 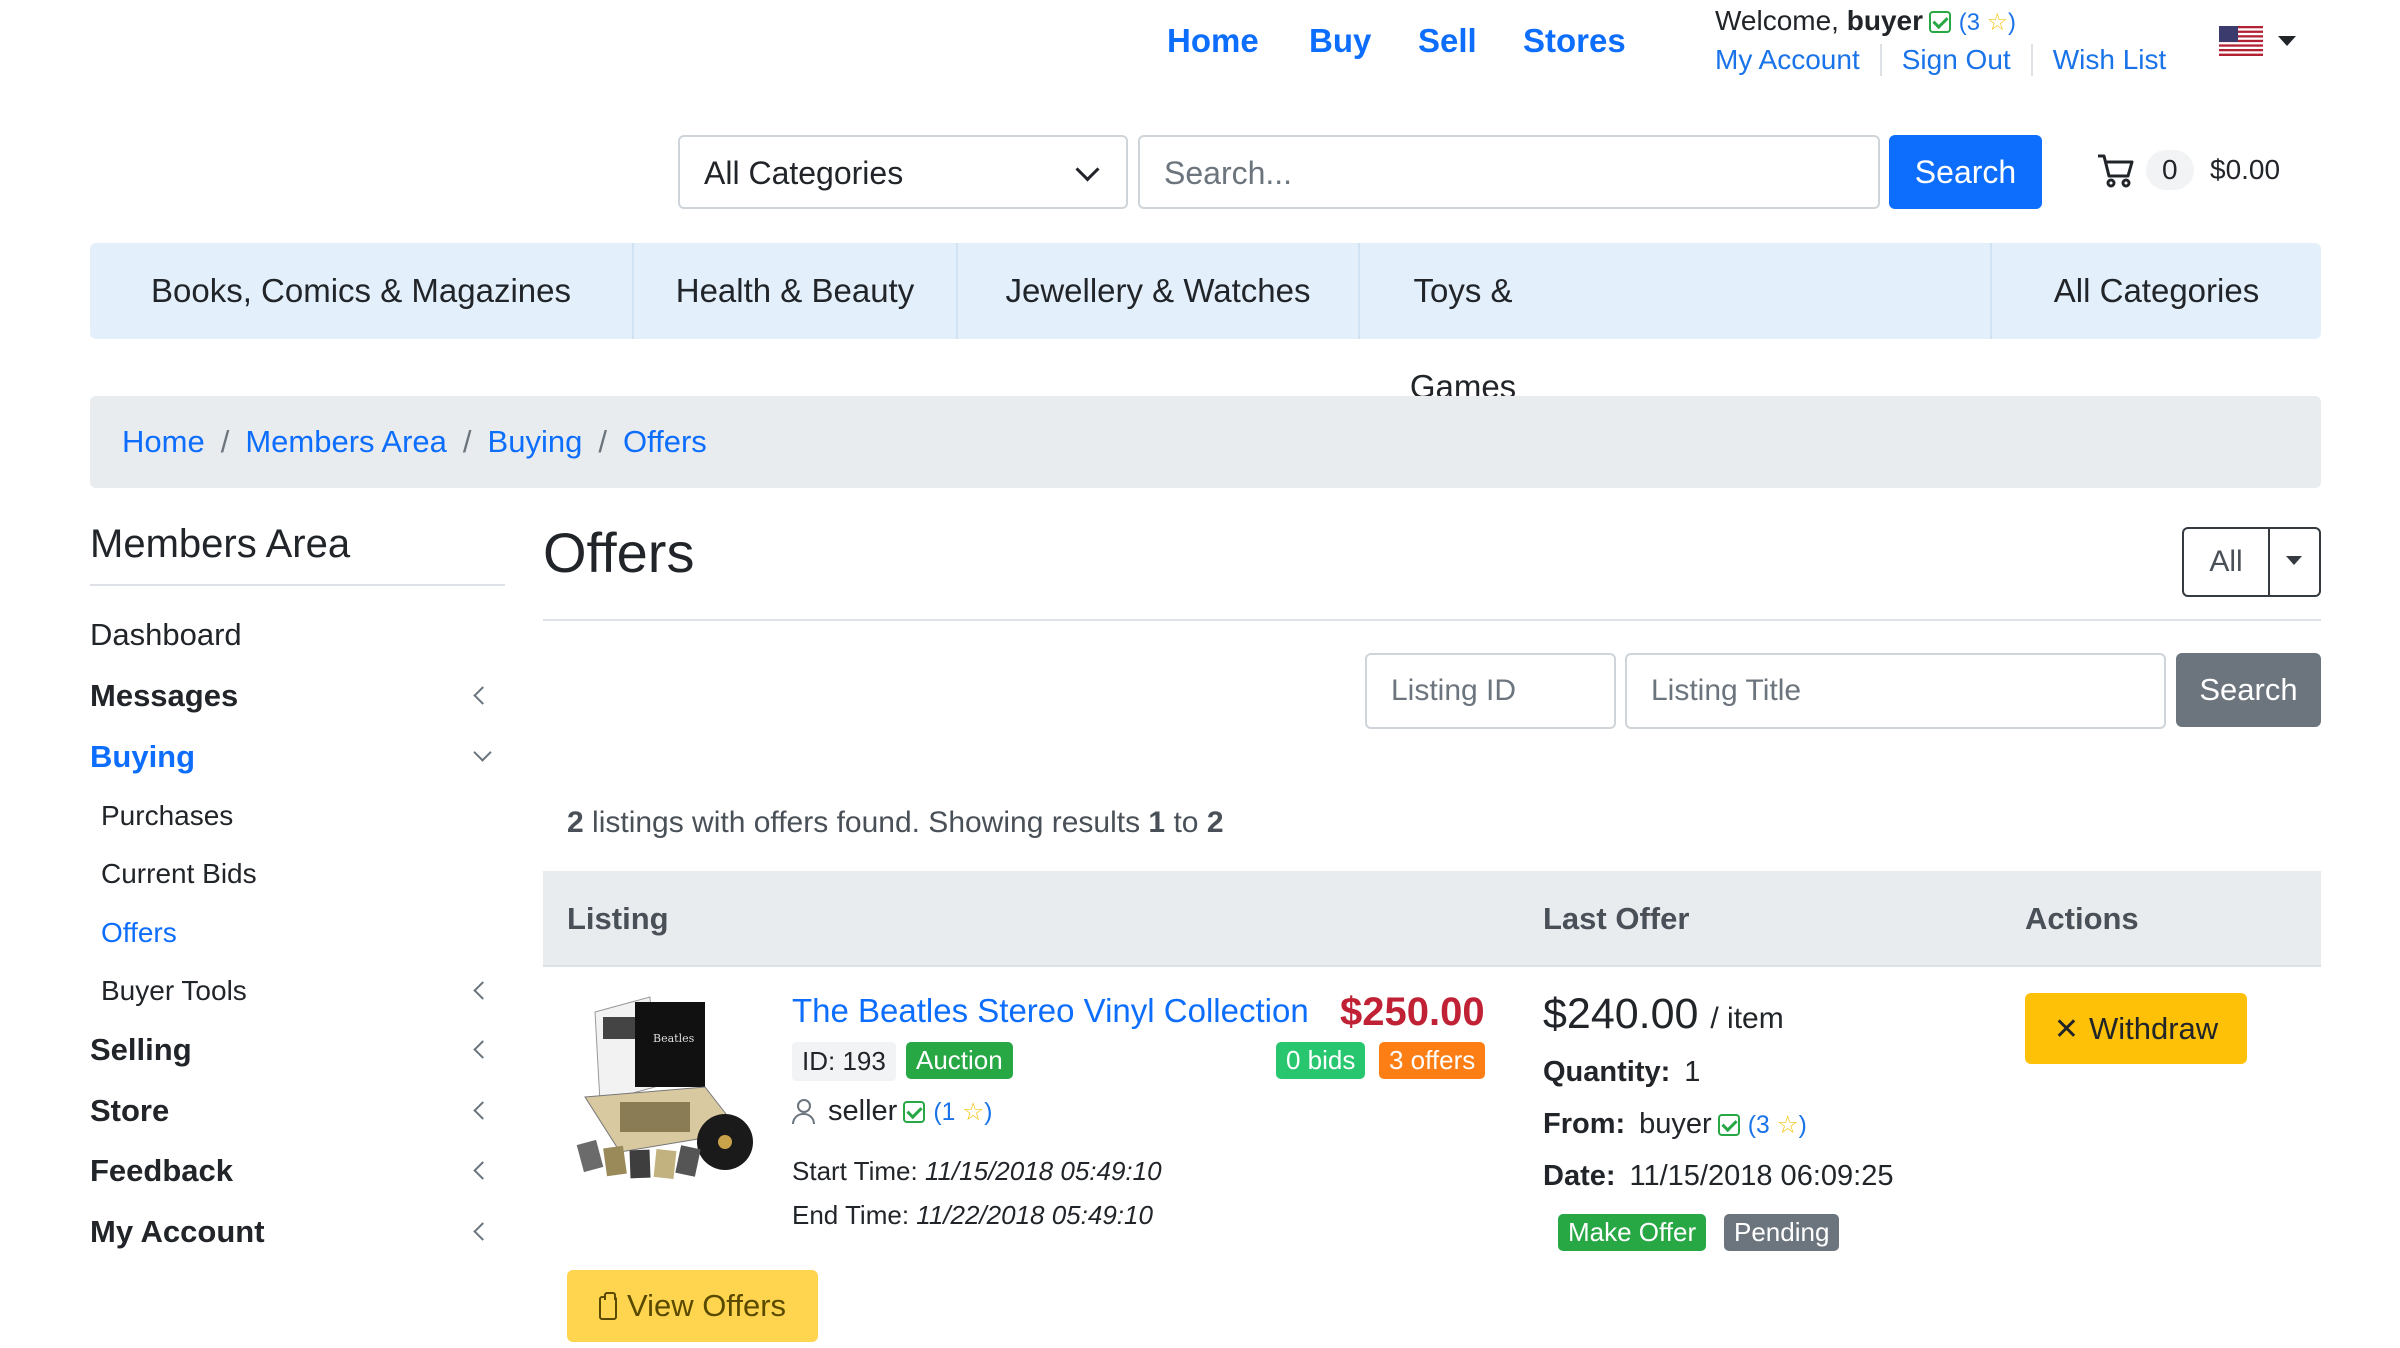 I want to click on nav-sell-link: Sell, so click(x=1447, y=41).